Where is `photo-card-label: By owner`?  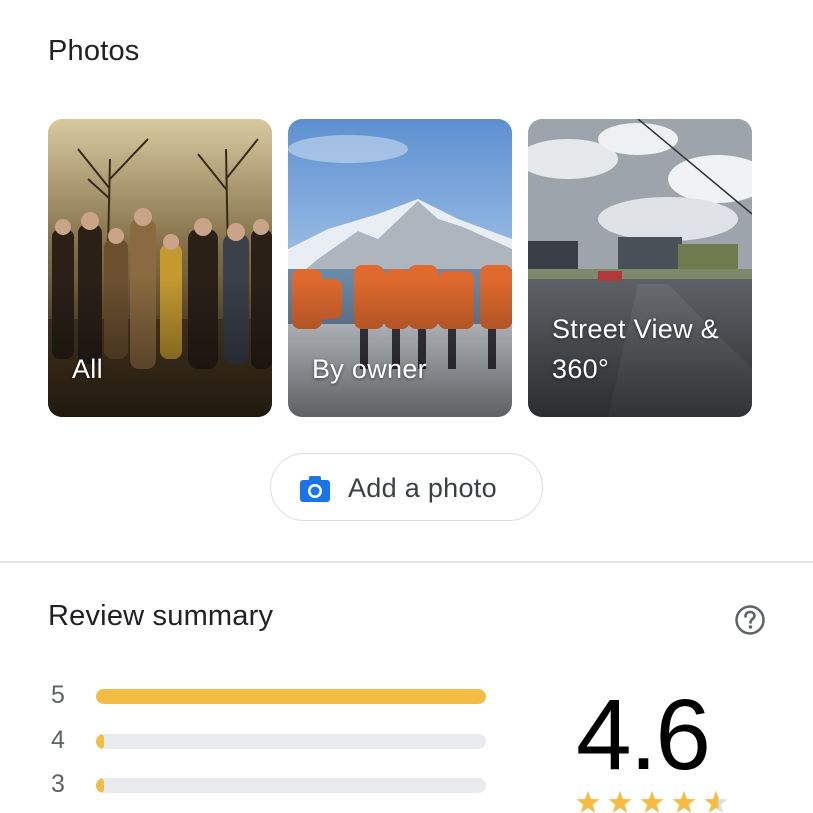 photo-card-label: By owner is located at coordinates (369, 369).